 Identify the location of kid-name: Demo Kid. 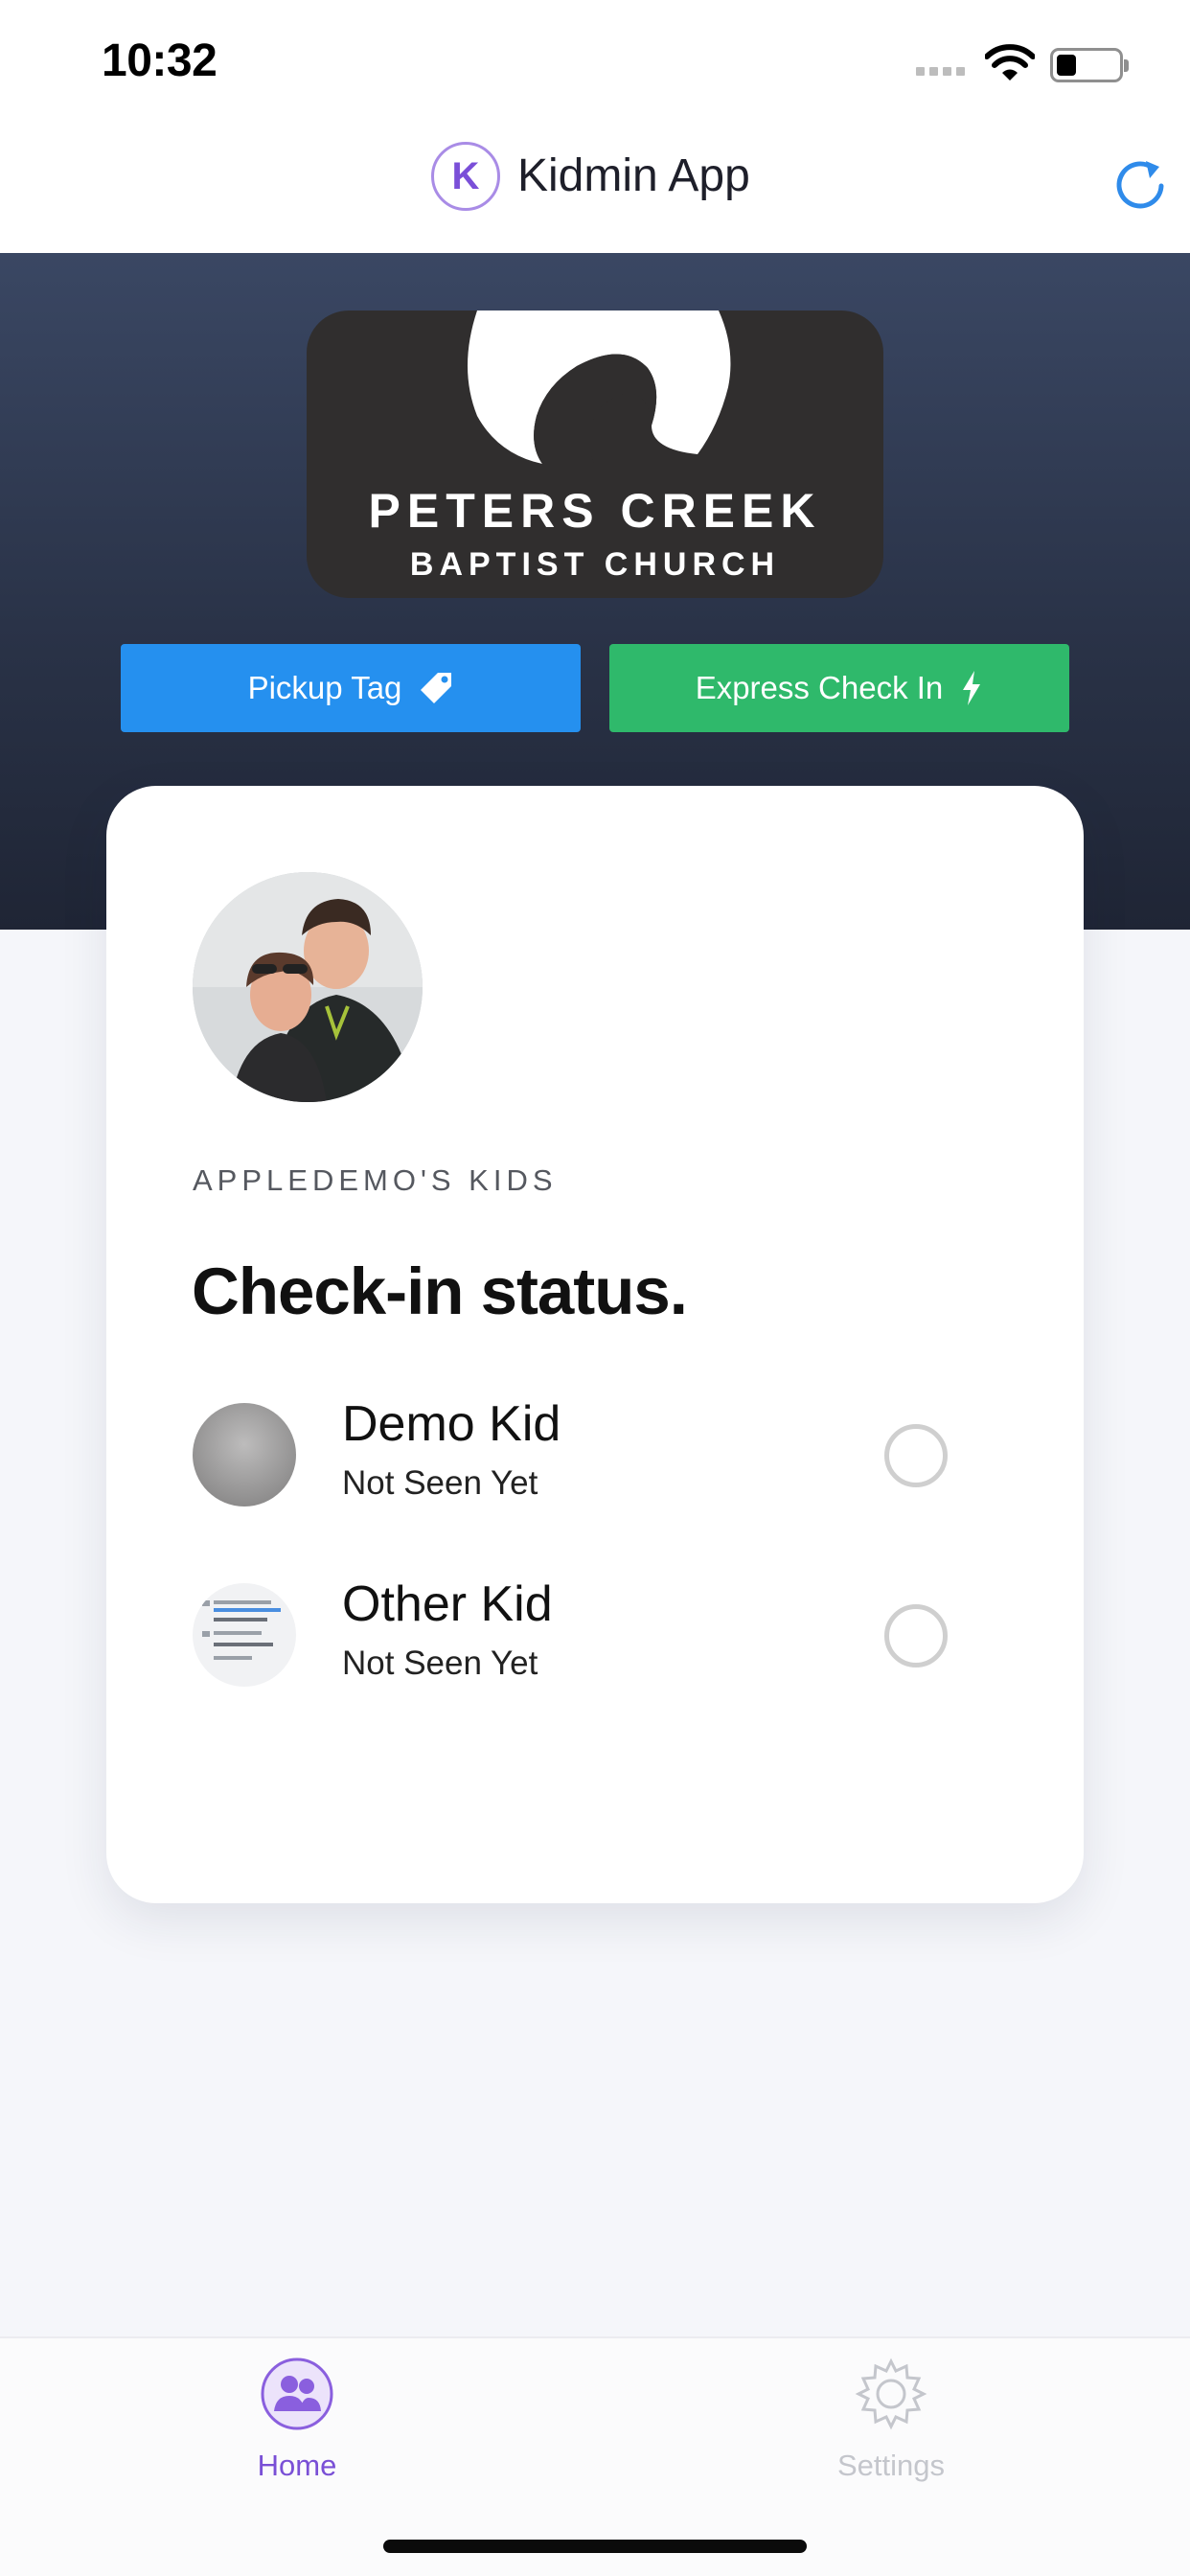
(452, 1424).